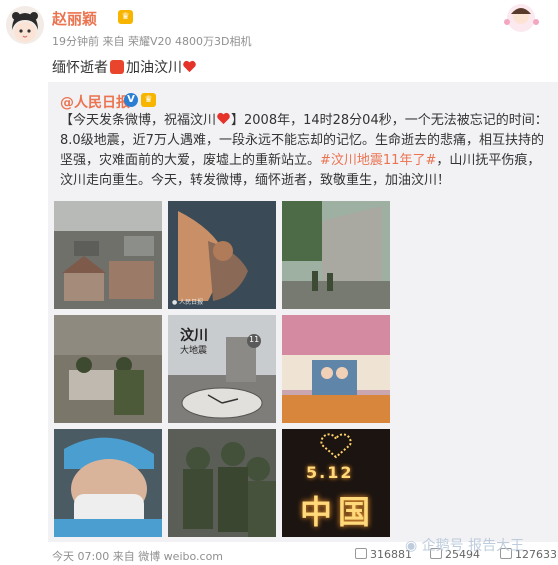 Image resolution: width=558 pixels, height=565 pixels. I want to click on avatar, so click(25, 25).